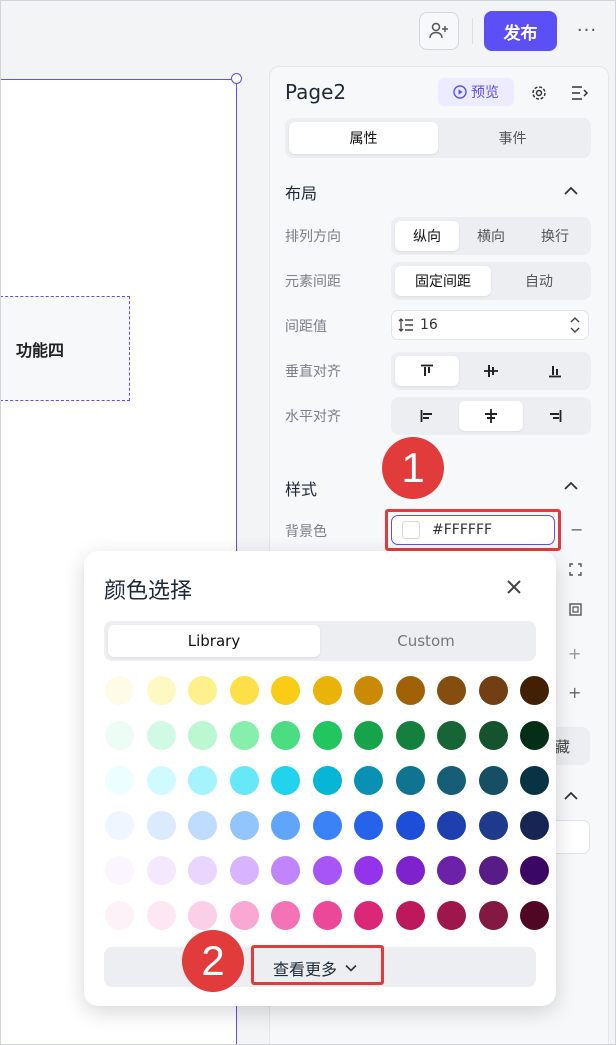 This screenshot has width=616, height=1045. What do you see at coordinates (512, 138) in the screenshot?
I see `tab-events: 事件` at bounding box center [512, 138].